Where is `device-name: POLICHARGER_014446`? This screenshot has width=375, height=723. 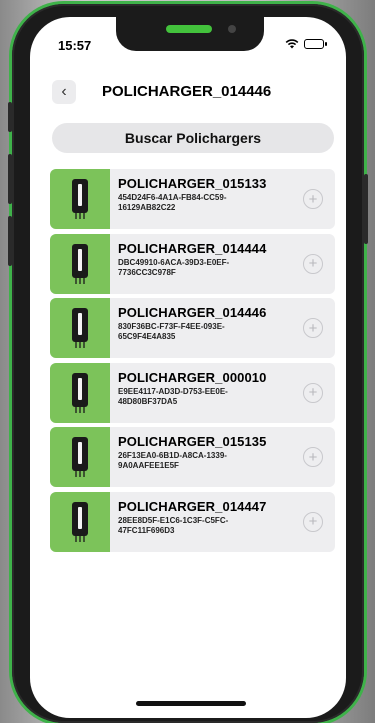
device-name: POLICHARGER_014446 is located at coordinates (192, 313).